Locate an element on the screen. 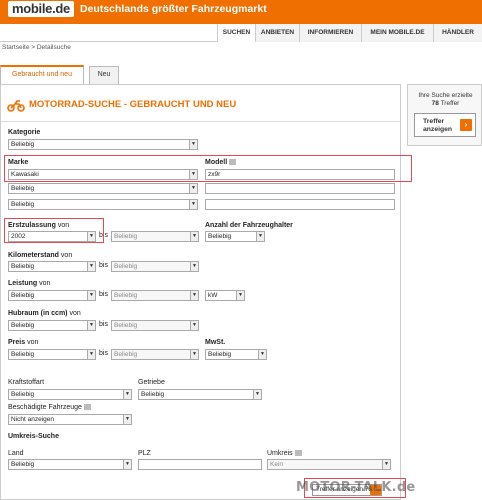 The width and height of the screenshot is (482, 500). umkreis-title: Umkreis-Suche is located at coordinates (33, 436).